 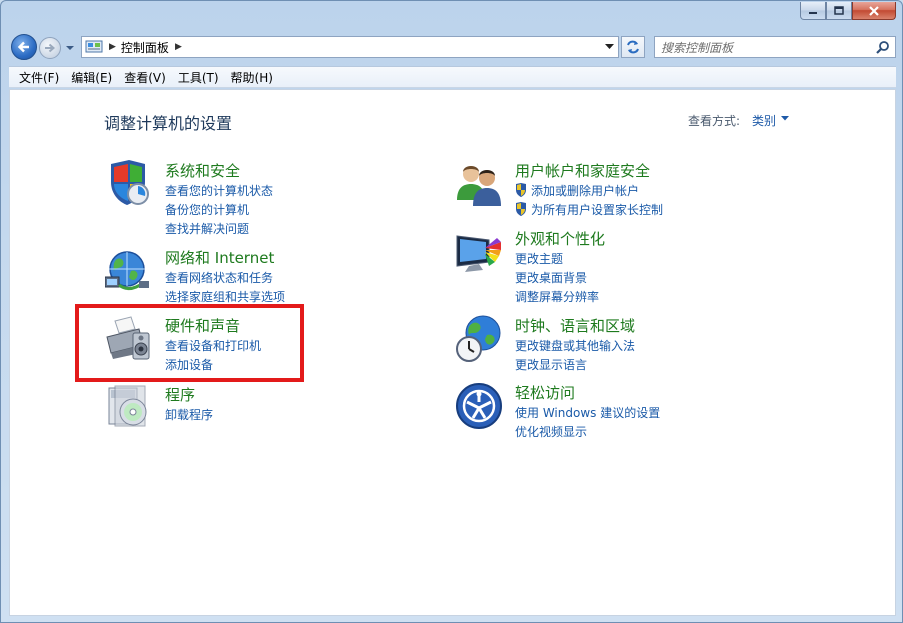 I want to click on back-arrow-icon, so click(x=23, y=47).